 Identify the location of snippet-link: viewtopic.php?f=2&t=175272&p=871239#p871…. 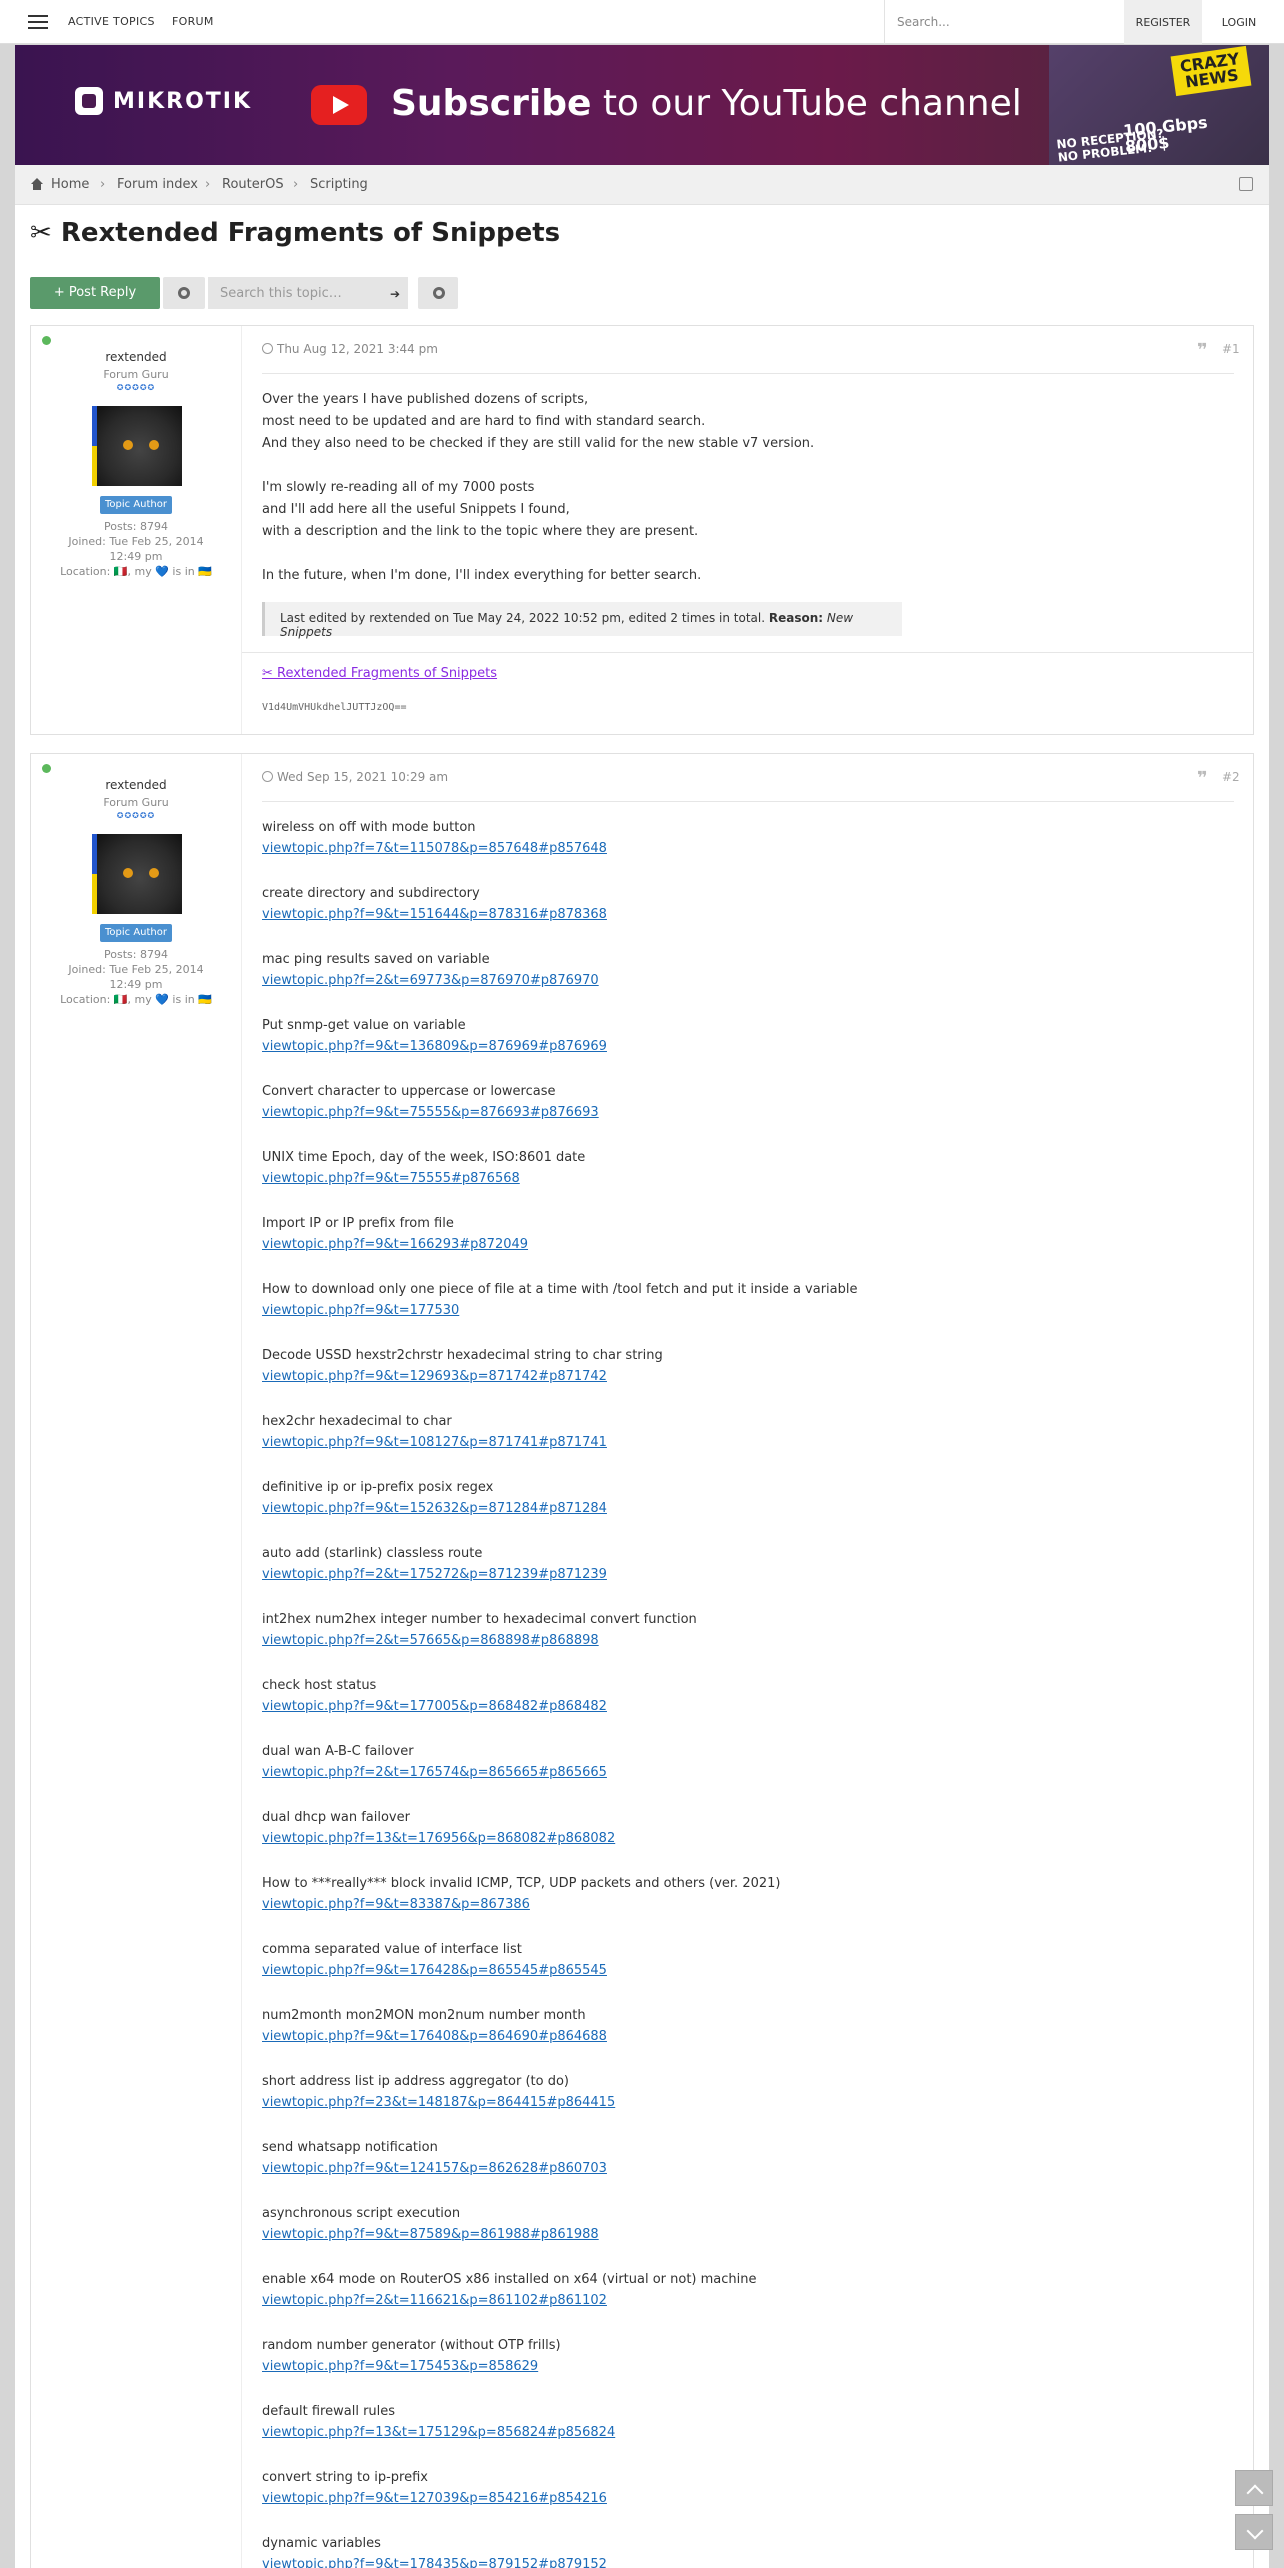
(752, 1575).